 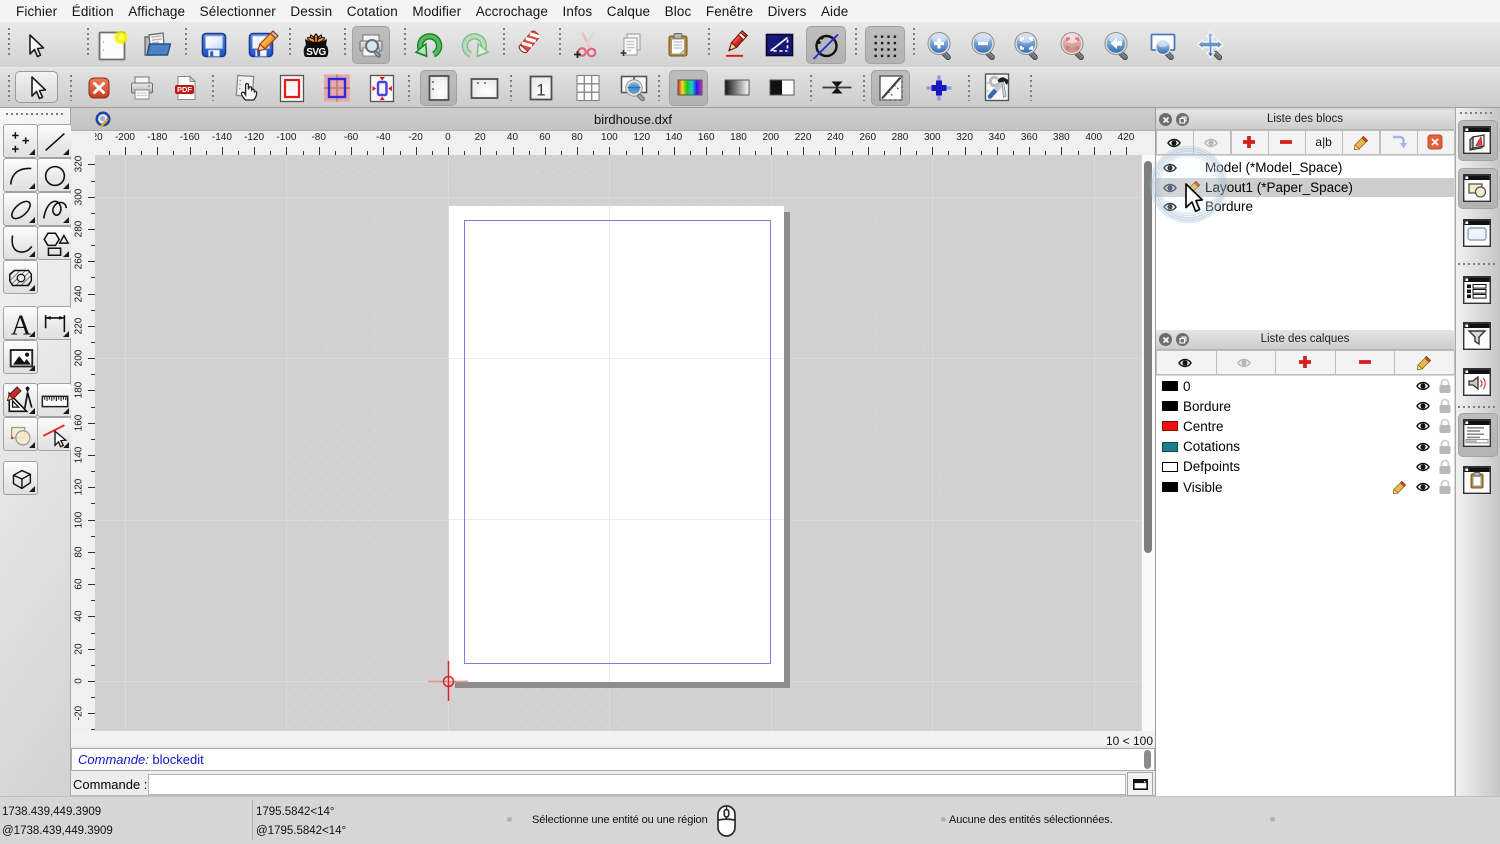 What do you see at coordinates (316, 52) in the screenshot?
I see `svg-text: SVG` at bounding box center [316, 52].